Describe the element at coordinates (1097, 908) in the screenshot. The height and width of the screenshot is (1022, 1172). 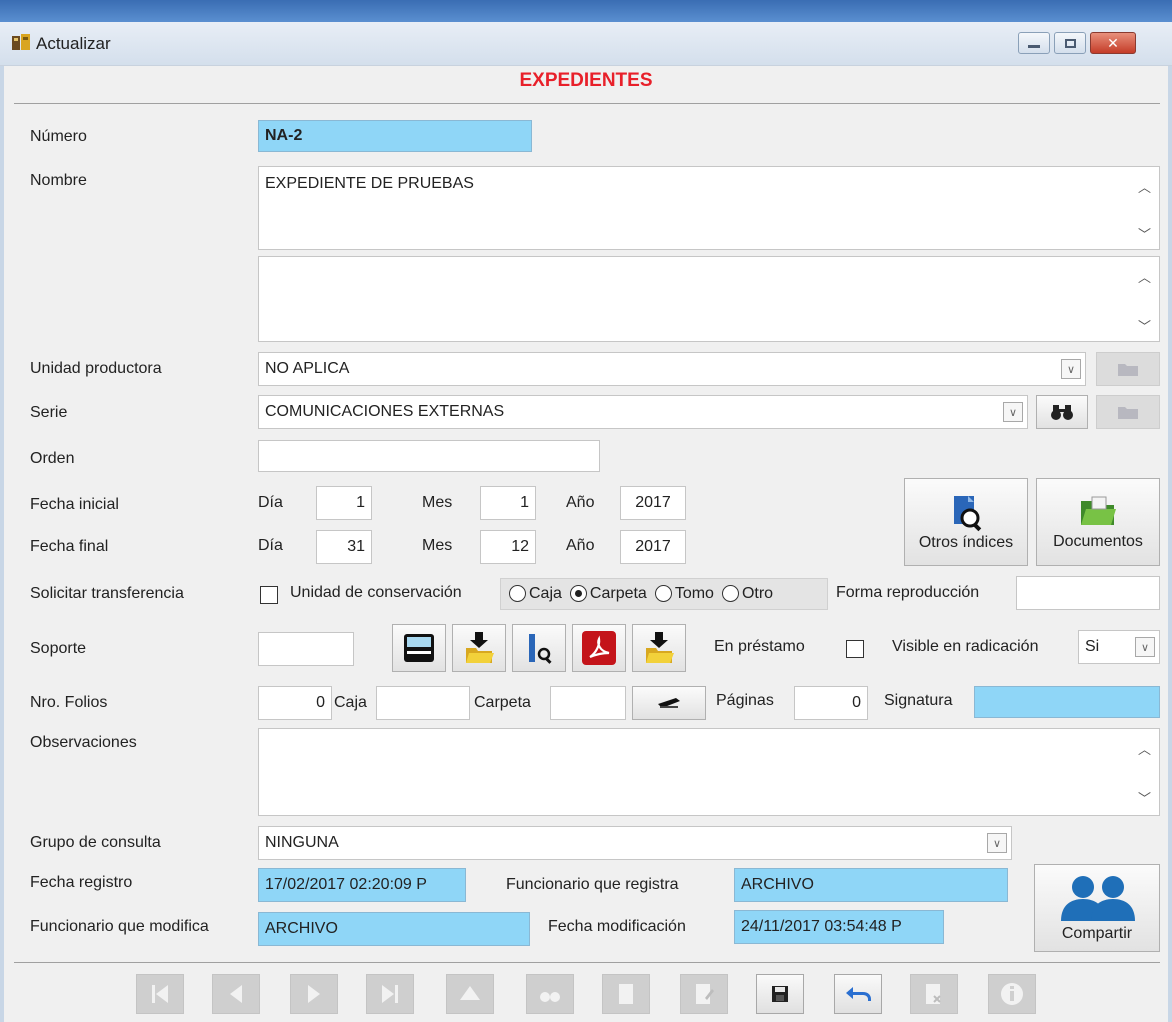
I see `compartir-button: Compartir` at that location.